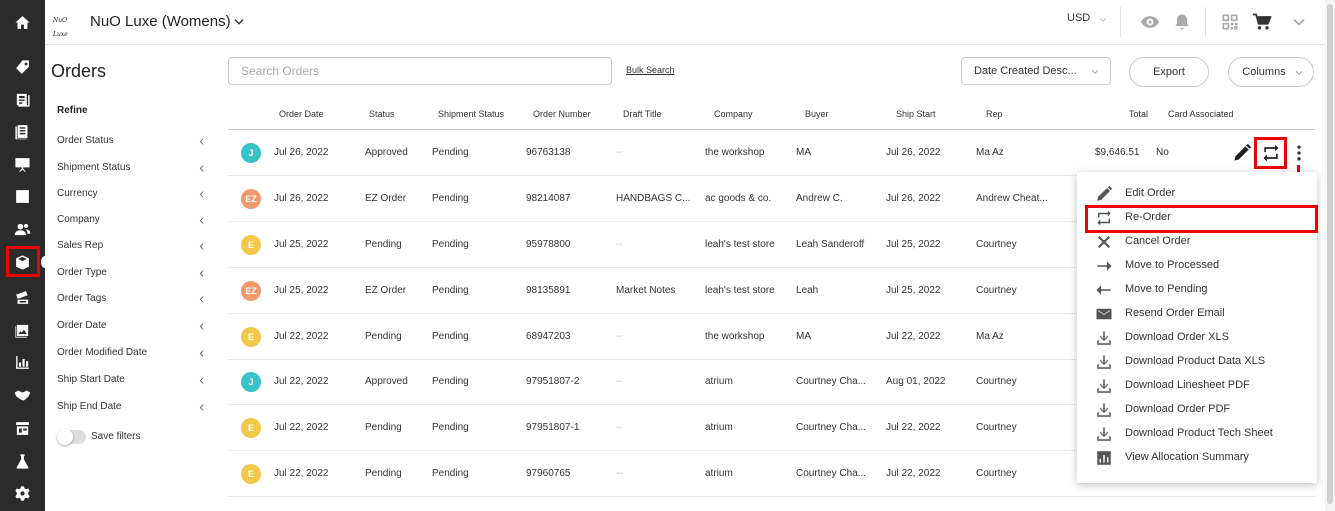  What do you see at coordinates (990, 336) in the screenshot?
I see `cell-rep: Ma Az` at bounding box center [990, 336].